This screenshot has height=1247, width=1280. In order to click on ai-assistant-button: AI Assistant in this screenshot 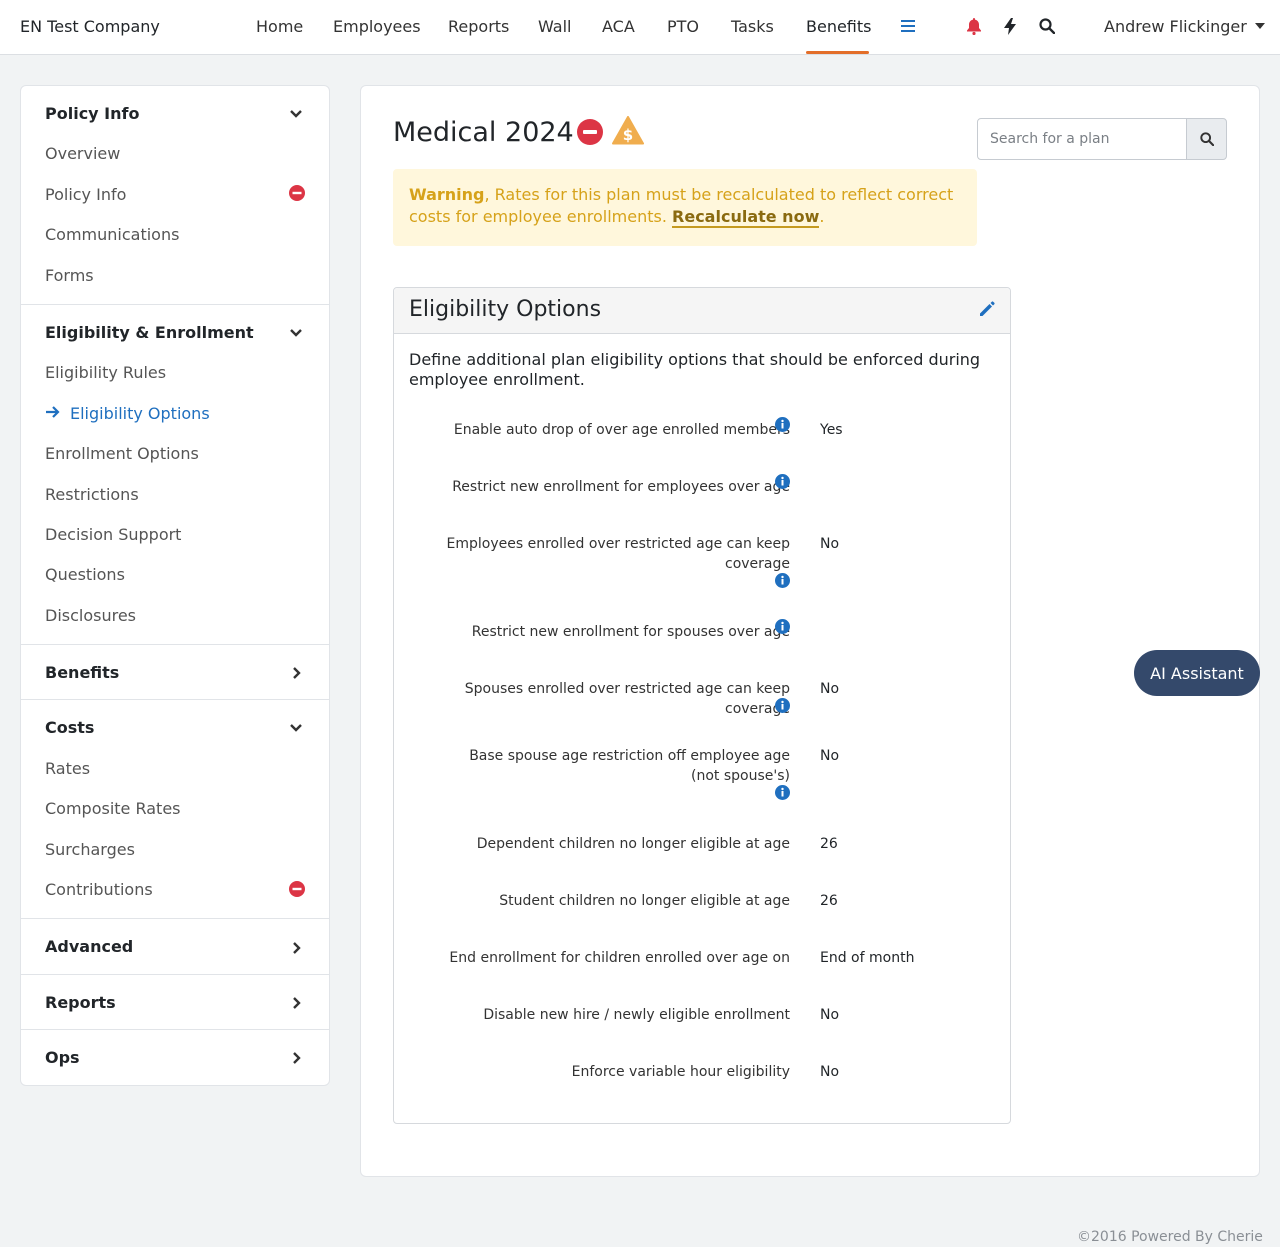, I will do `click(1197, 673)`.